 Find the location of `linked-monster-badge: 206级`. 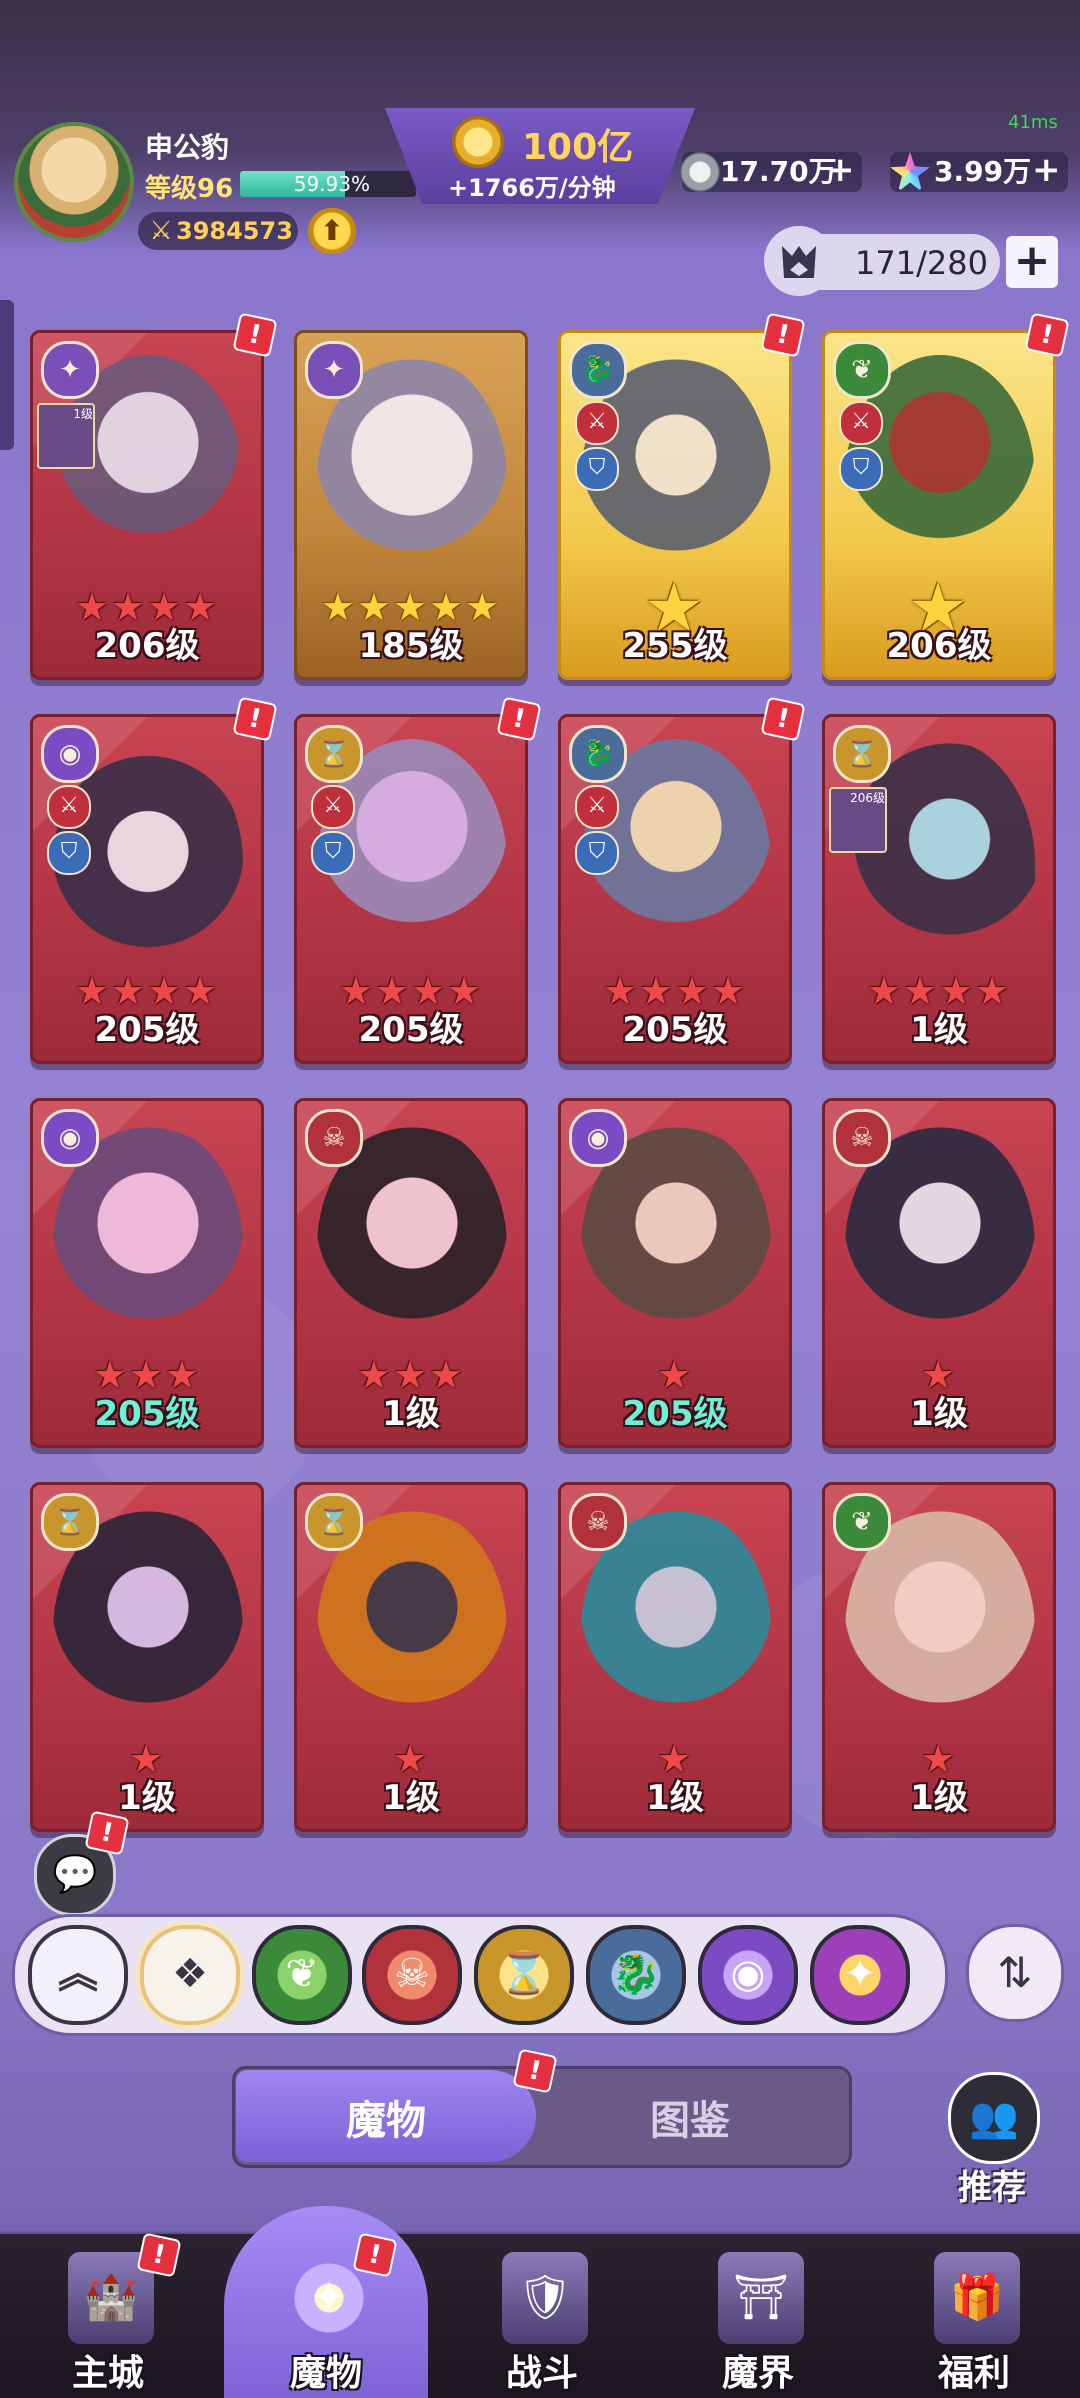

linked-monster-badge: 206级 is located at coordinates (858, 820).